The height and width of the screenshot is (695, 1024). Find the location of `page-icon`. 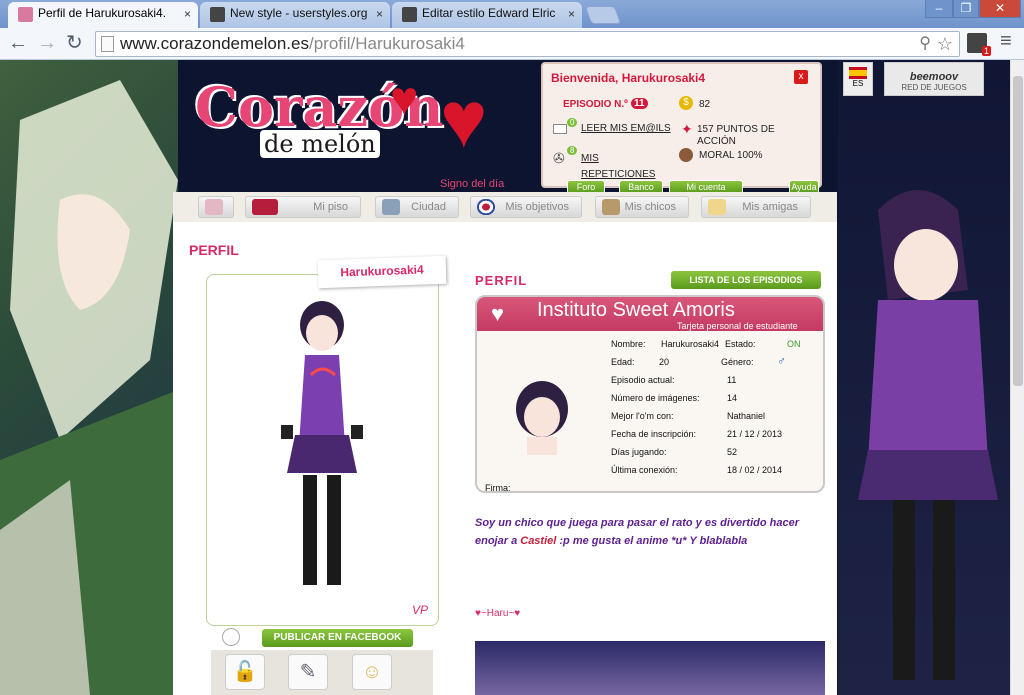

page-icon is located at coordinates (107, 44).